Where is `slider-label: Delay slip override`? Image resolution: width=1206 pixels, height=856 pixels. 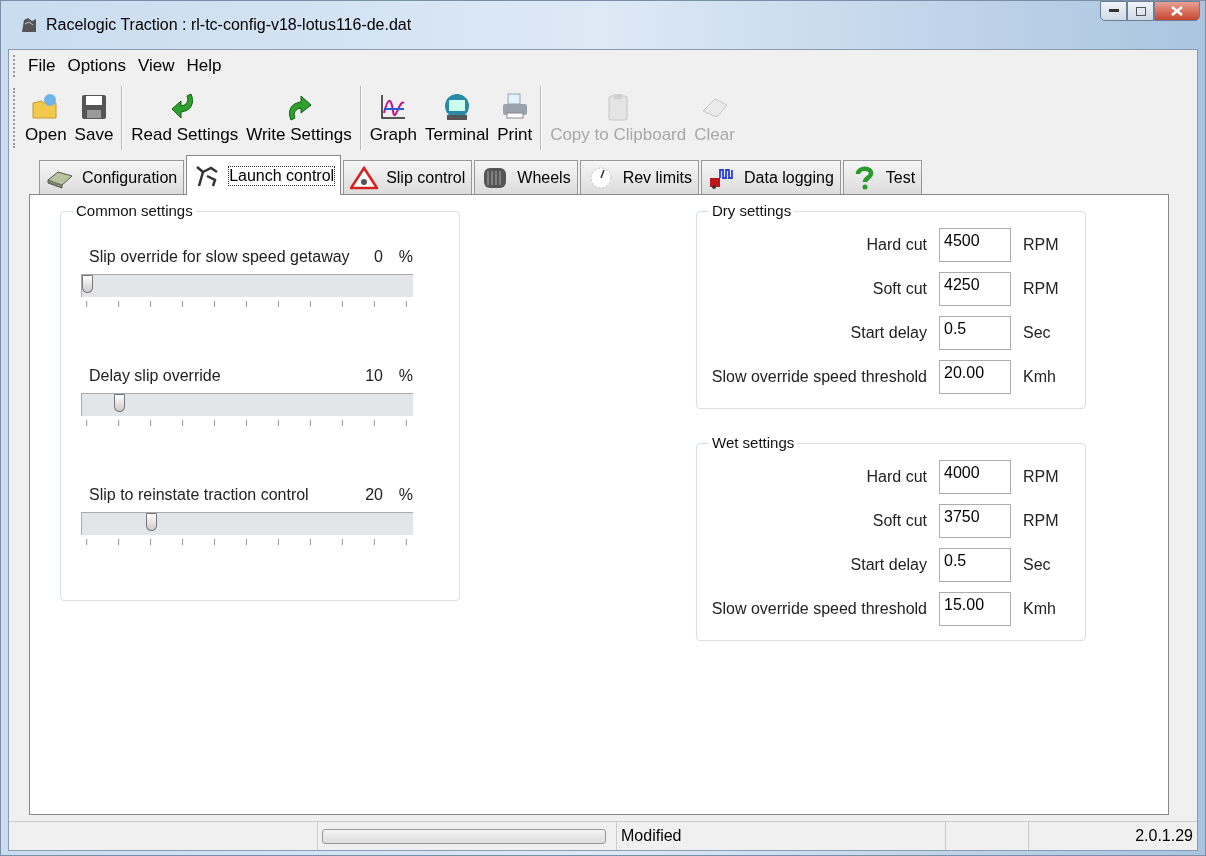
slider-label: Delay slip override is located at coordinates (155, 376).